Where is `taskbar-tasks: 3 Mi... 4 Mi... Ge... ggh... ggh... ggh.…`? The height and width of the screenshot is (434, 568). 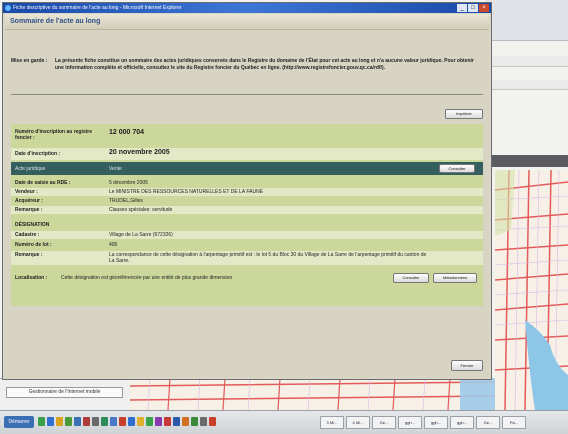 taskbar-tasks: 3 Mi... 4 Mi... Ge... ggh... ggh... ggh.… is located at coordinates (423, 422).